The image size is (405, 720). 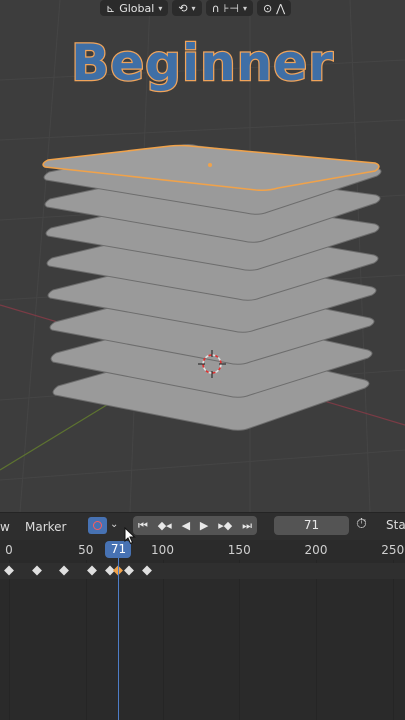 What do you see at coordinates (361, 524) in the screenshot?
I see `stopwatch-icon: ⏱` at bounding box center [361, 524].